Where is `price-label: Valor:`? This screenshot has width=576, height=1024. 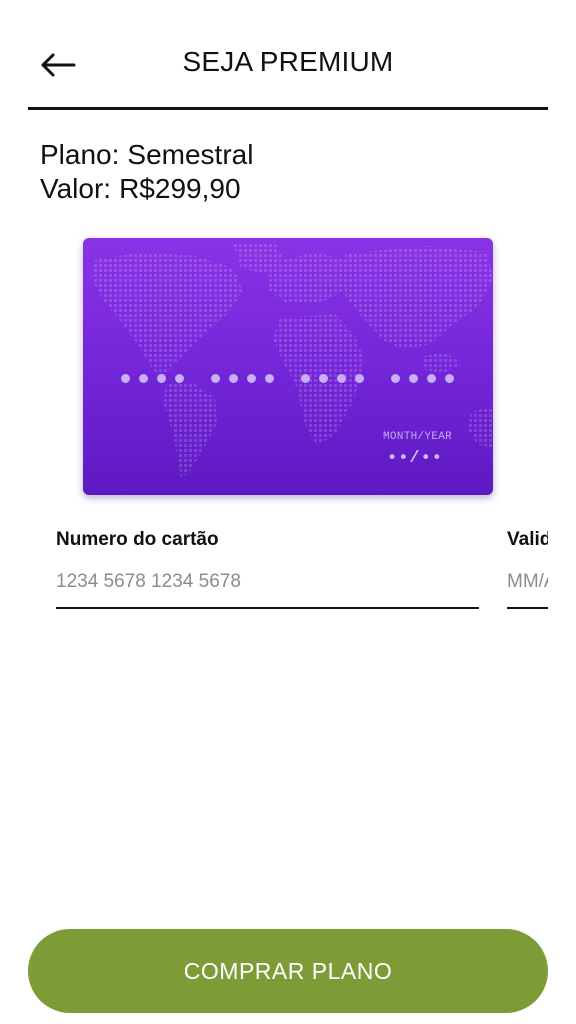 price-label: Valor: is located at coordinates (76, 188).